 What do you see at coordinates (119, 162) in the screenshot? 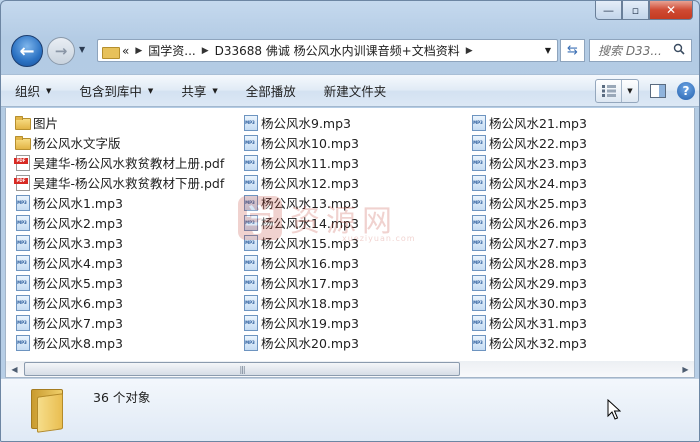
I see `list-item: 吴建华-杨公风水救贫教材上册.pdf` at bounding box center [119, 162].